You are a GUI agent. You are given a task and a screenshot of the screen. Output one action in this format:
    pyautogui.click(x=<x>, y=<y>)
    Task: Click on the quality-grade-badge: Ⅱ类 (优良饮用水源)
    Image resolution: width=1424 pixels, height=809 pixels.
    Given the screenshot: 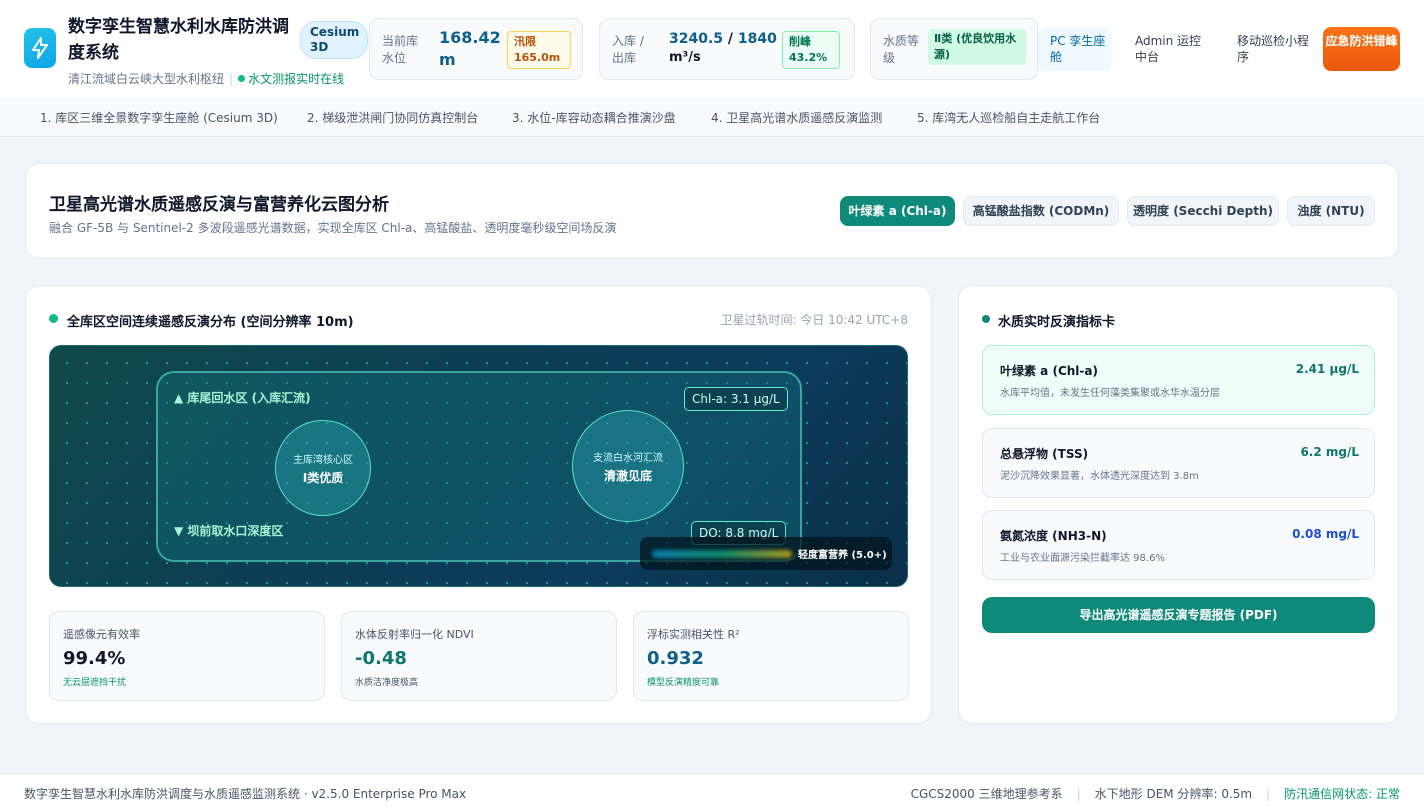 What is the action you would take?
    pyautogui.click(x=977, y=47)
    